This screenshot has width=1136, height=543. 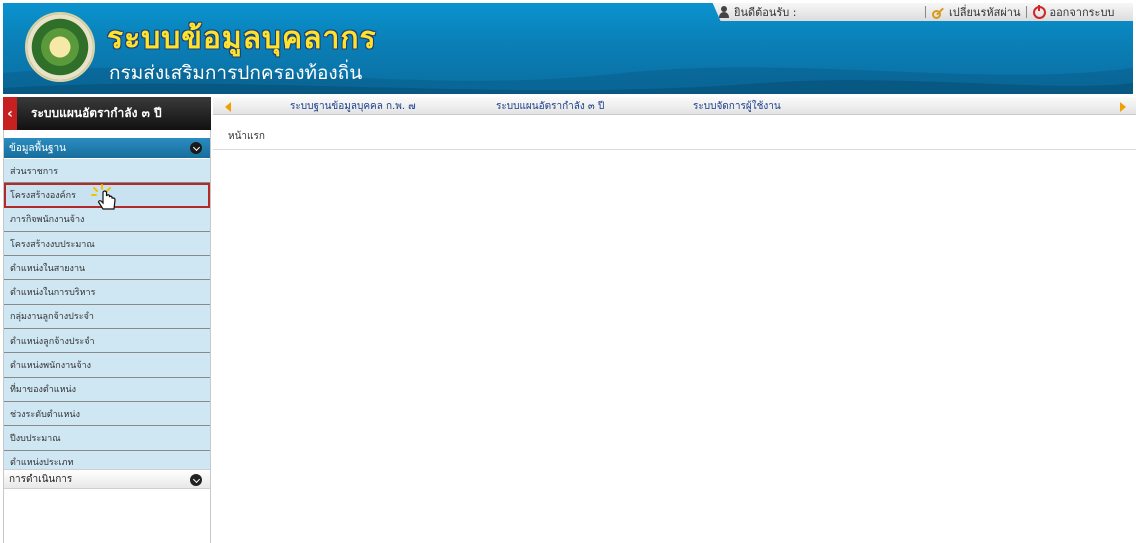 What do you see at coordinates (47, 220) in the screenshot?
I see `sidebar-item-label: ภารกิจพนักงานจ้าง` at bounding box center [47, 220].